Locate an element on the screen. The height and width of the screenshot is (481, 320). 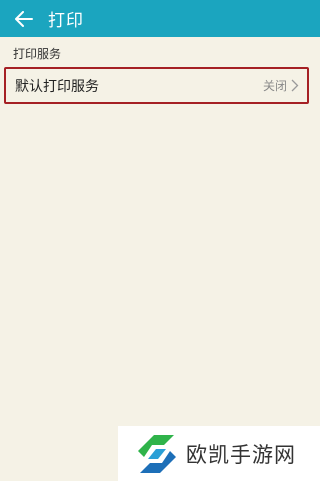
ok-logo is located at coordinates (157, 453).